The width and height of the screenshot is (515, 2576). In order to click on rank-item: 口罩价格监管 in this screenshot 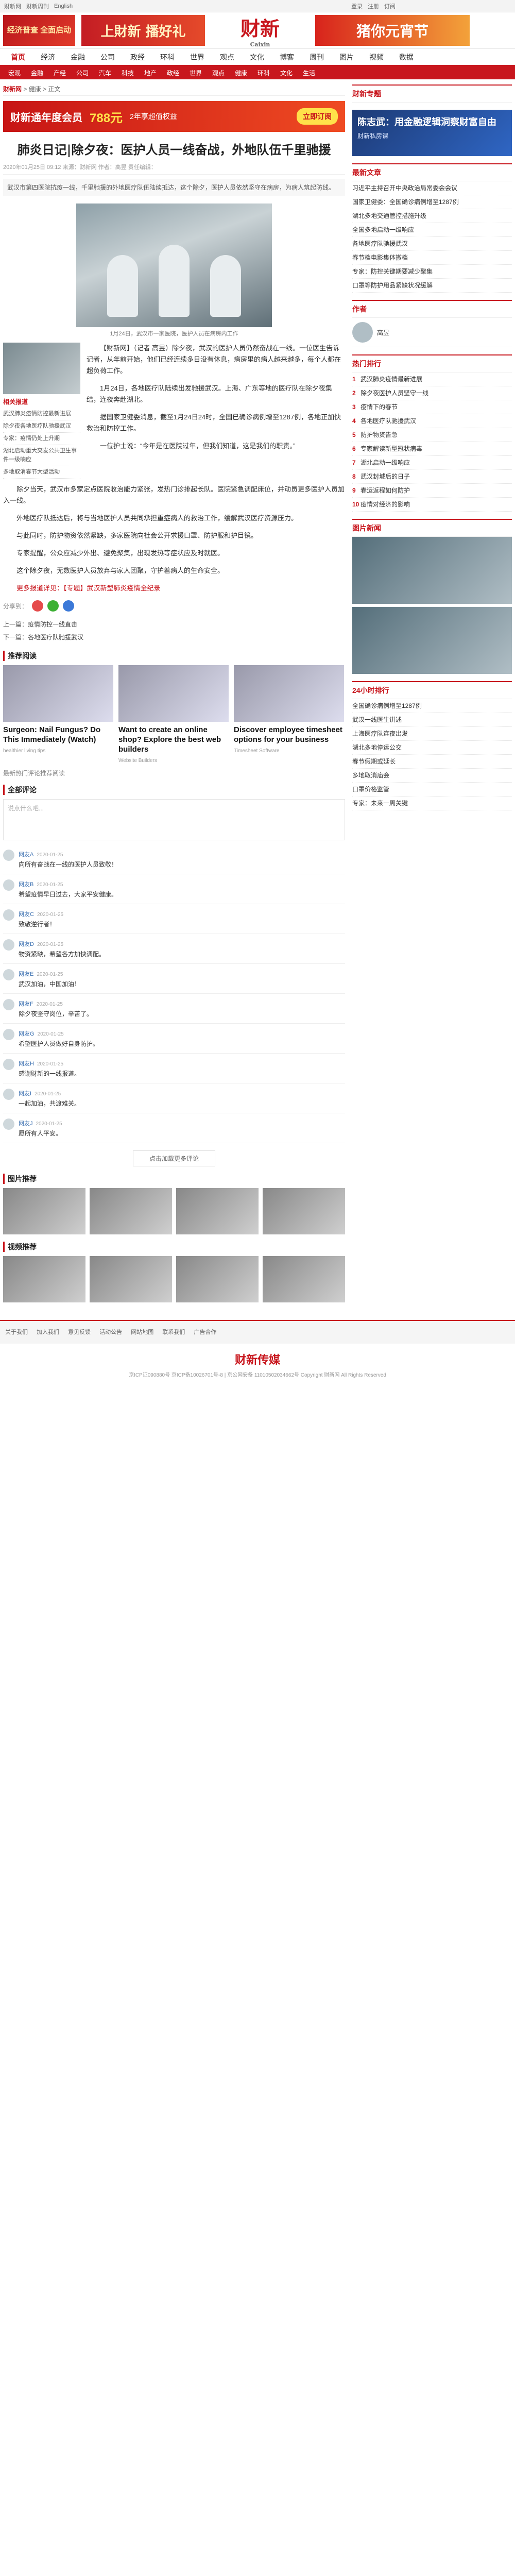, I will do `click(432, 789)`.